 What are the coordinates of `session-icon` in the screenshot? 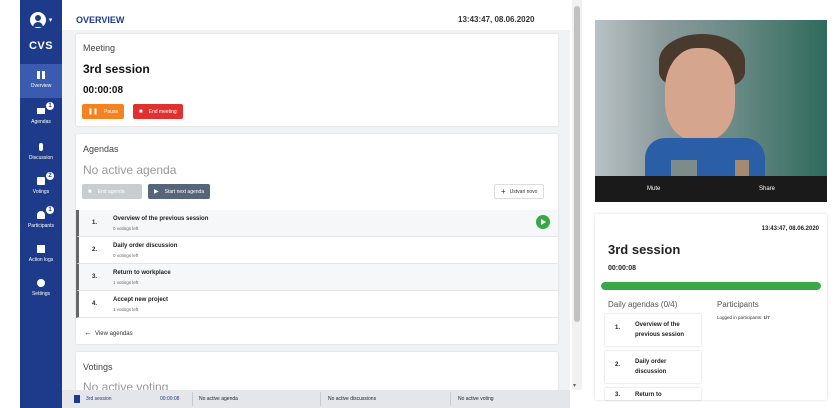 It's located at (77, 399).